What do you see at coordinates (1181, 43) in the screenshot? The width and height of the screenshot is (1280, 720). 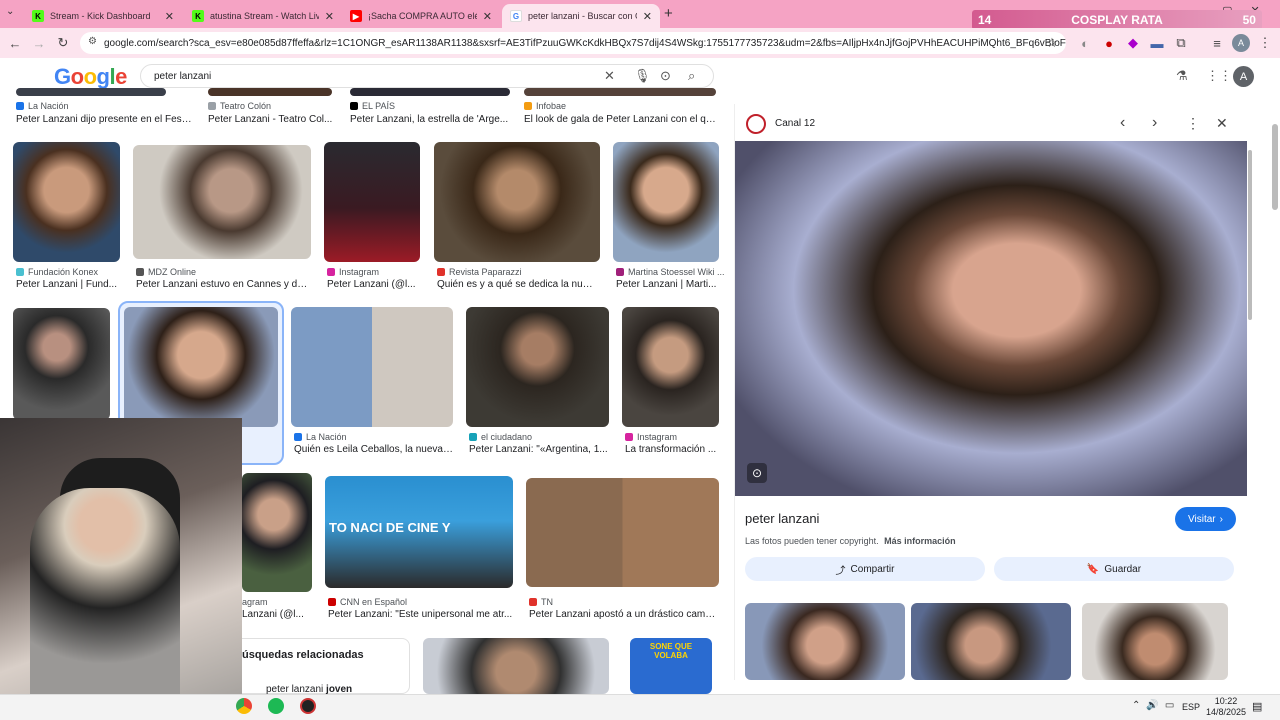 I see `extensions-puzzle-icon: ⧉` at bounding box center [1181, 43].